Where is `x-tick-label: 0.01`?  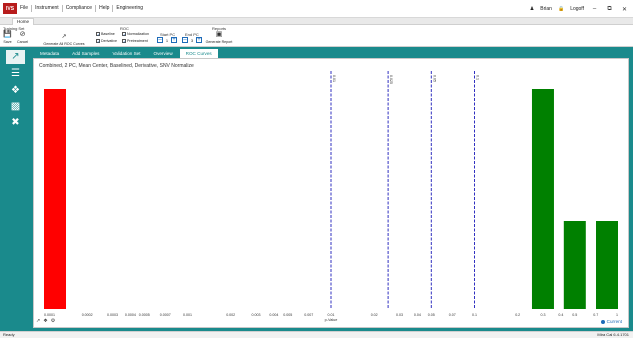
x-tick-label: 0.01 is located at coordinates (331, 315).